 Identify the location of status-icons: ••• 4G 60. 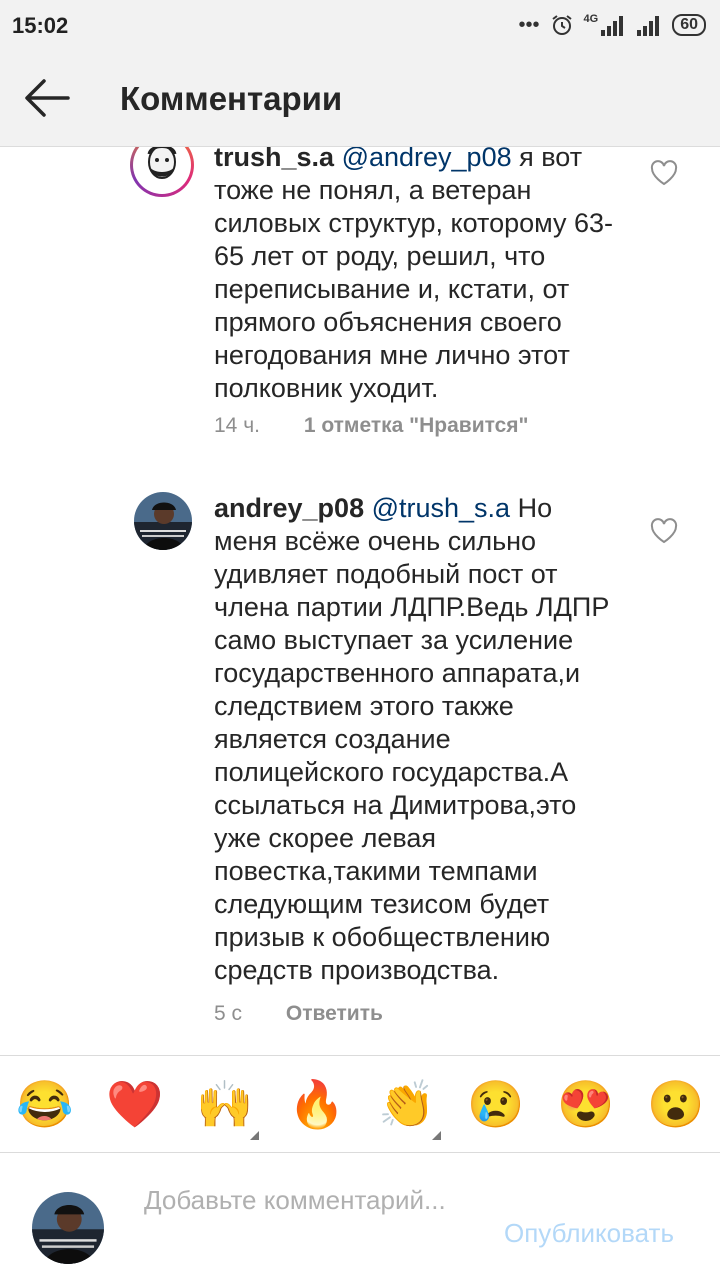
(612, 25).